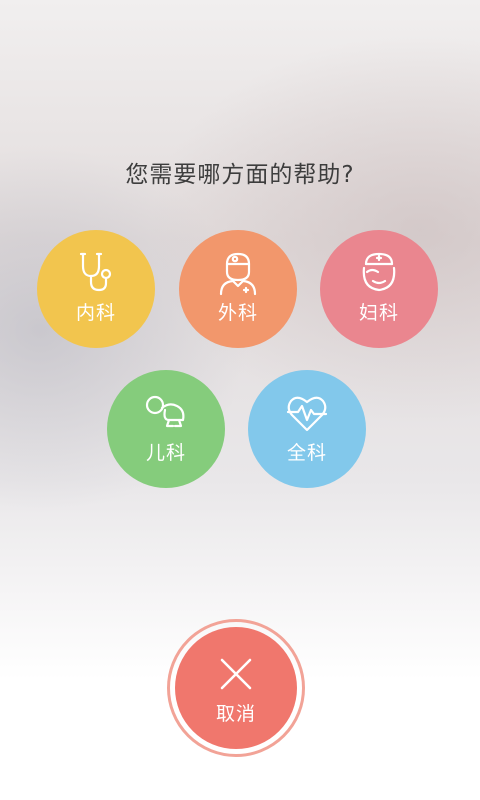 Image resolution: width=480 pixels, height=800 pixels. Describe the element at coordinates (379, 271) in the screenshot. I see `nurse-icon` at that location.